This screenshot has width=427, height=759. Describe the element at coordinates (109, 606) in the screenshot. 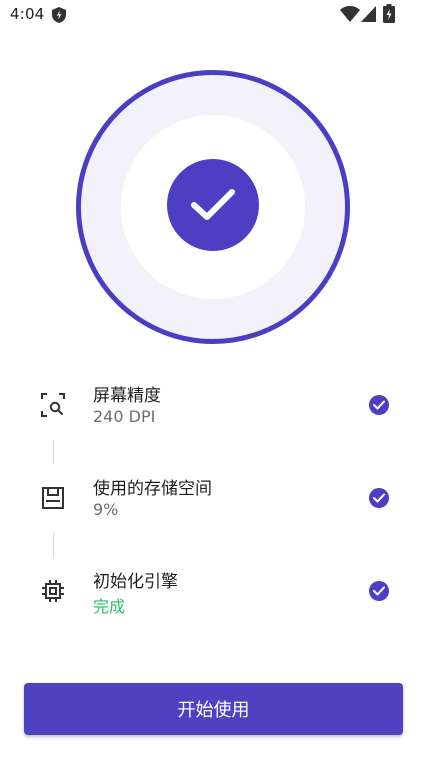

I see `item-value: 完成` at that location.